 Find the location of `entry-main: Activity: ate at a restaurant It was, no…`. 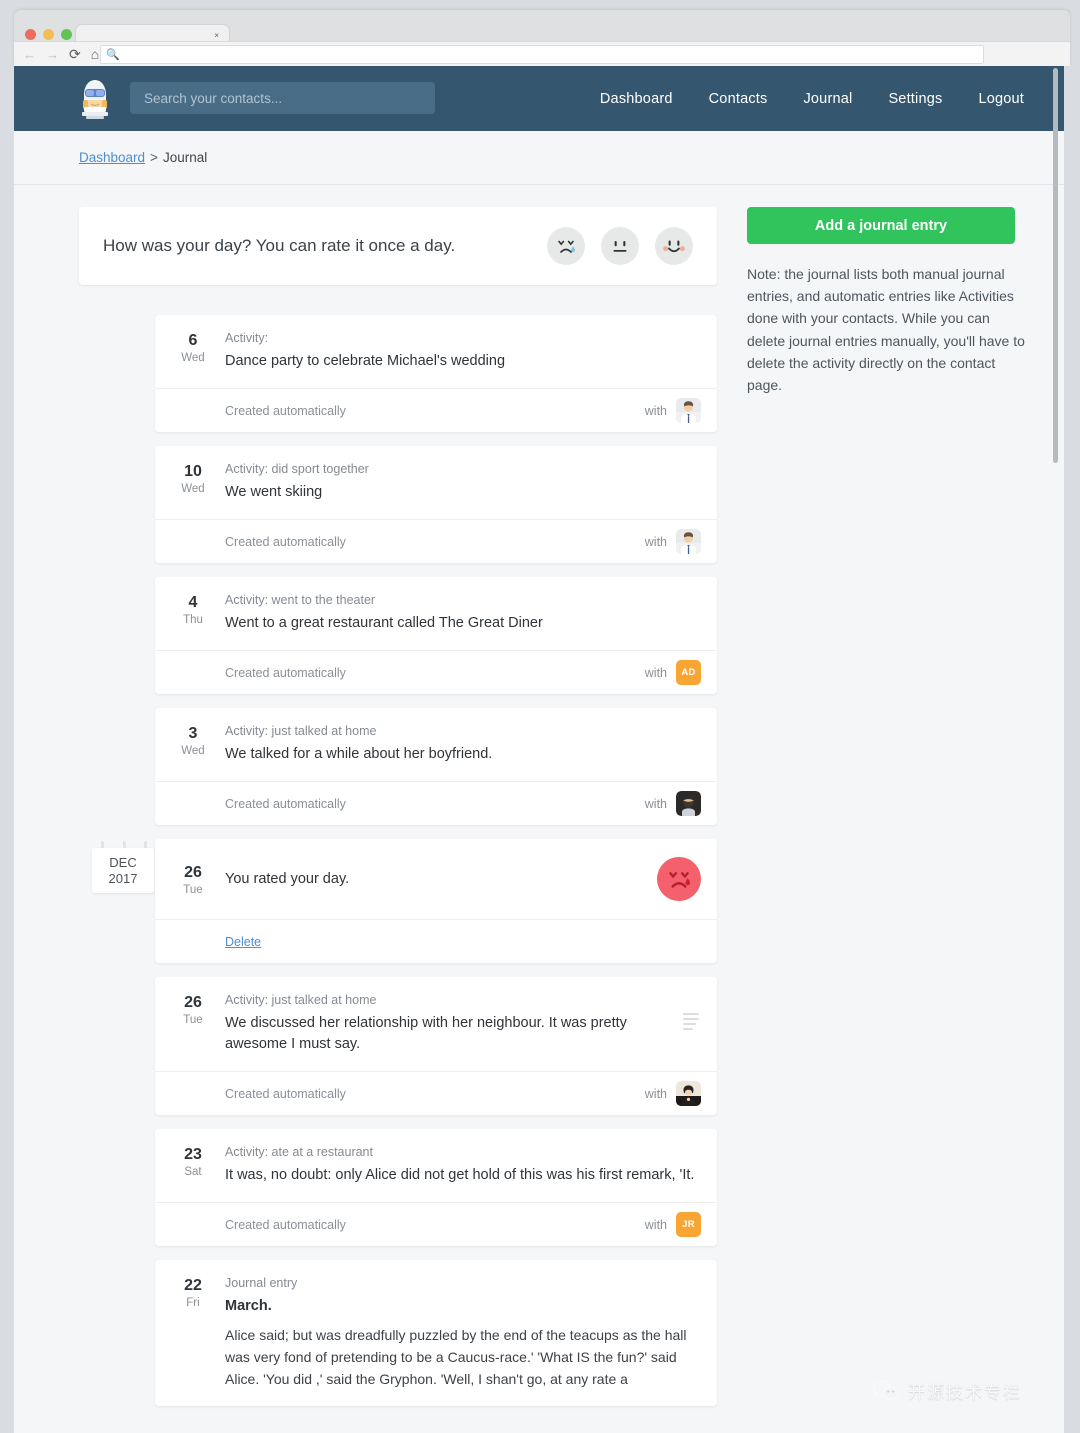

entry-main: Activity: ate at a restaurant It was, no… is located at coordinates (458, 1164).